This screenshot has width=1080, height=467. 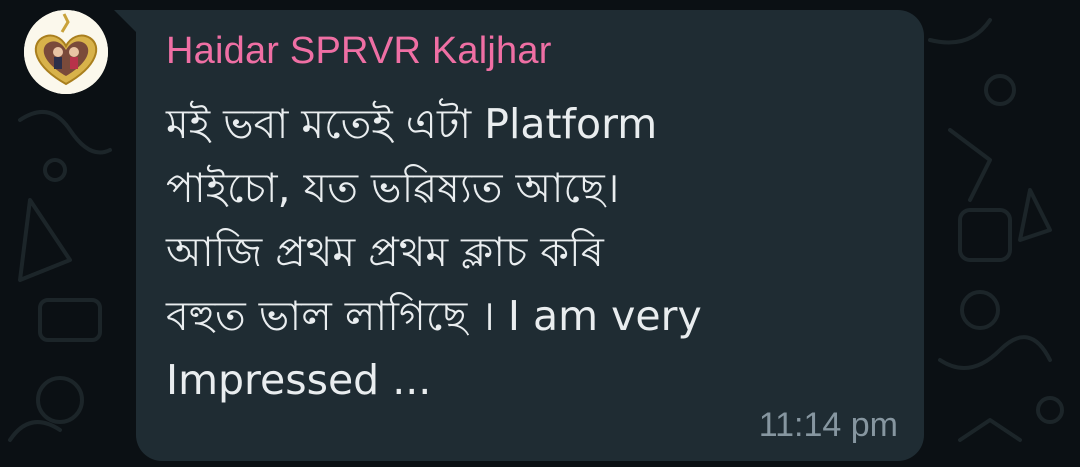 I want to click on sender-avatar, so click(x=66, y=52).